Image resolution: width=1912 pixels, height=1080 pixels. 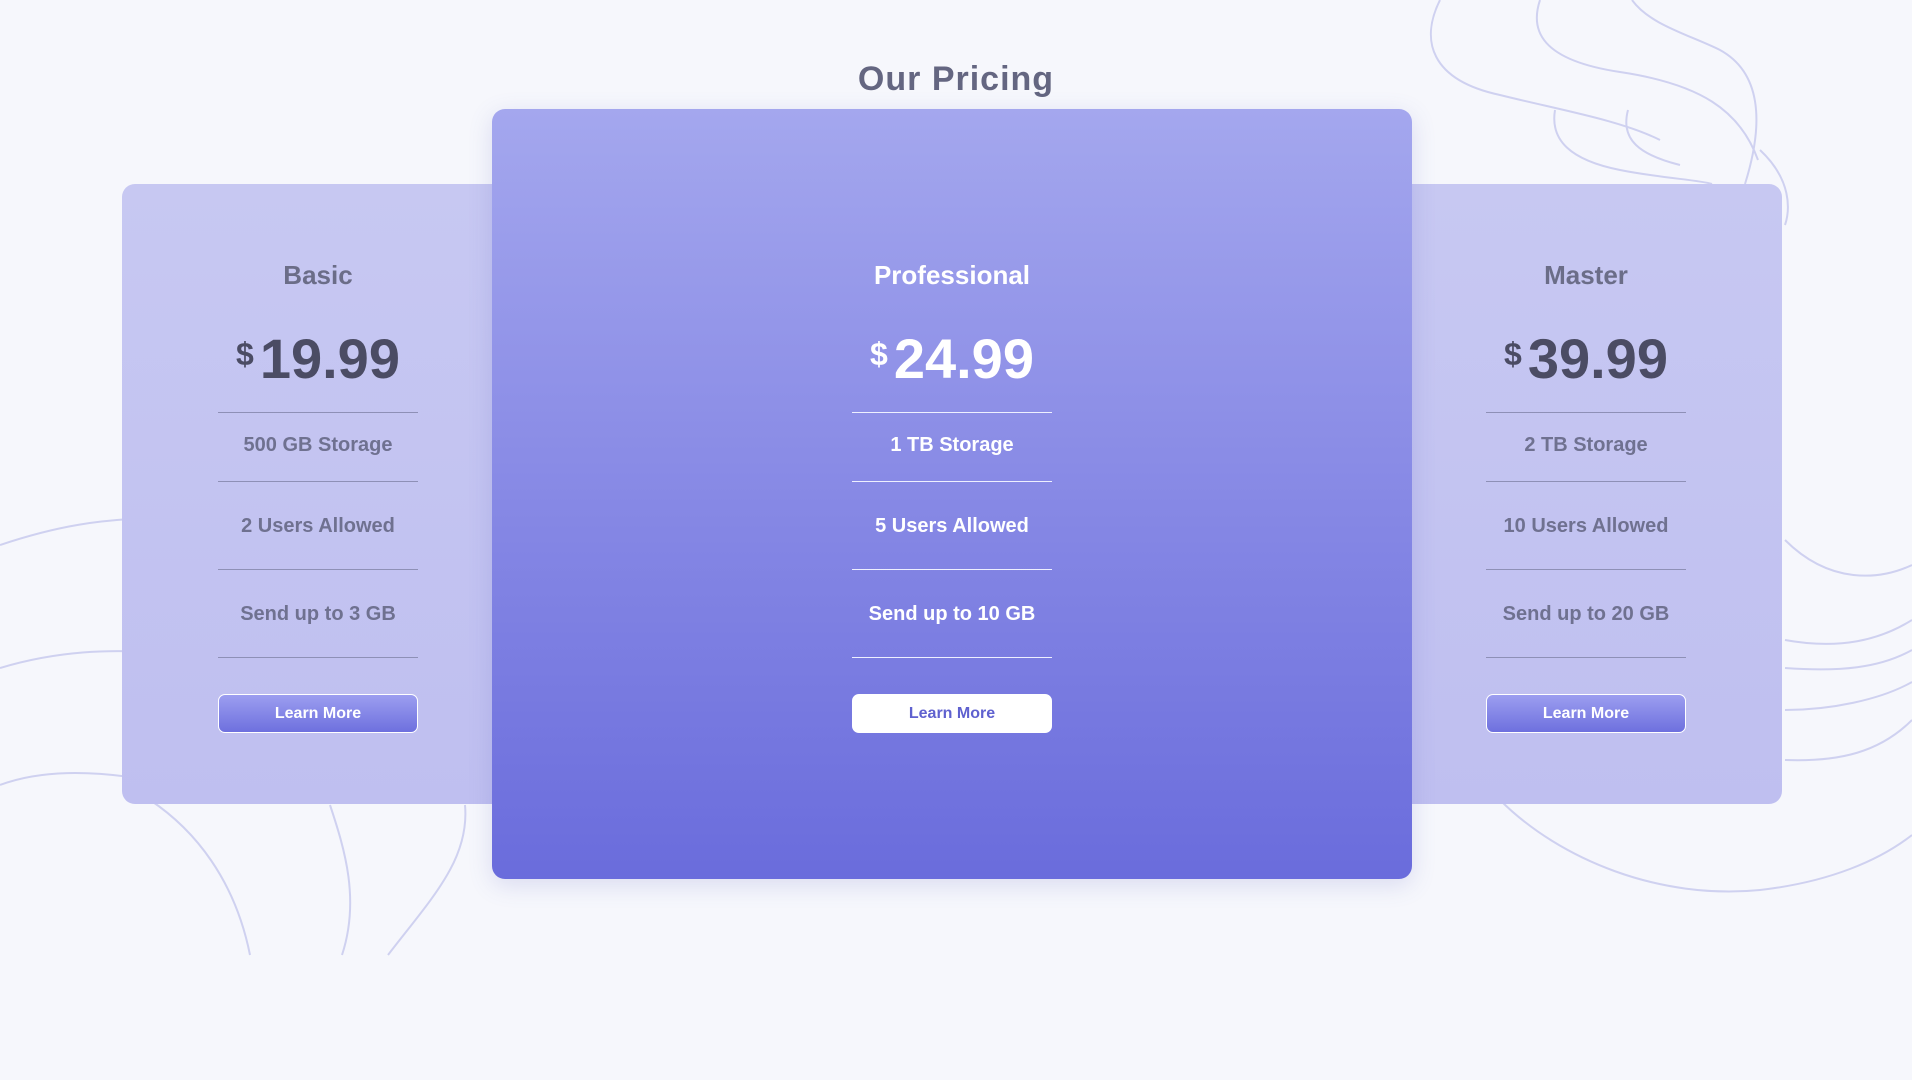 What do you see at coordinates (952, 526) in the screenshot?
I see `feature-users: 5 Users Allowed` at bounding box center [952, 526].